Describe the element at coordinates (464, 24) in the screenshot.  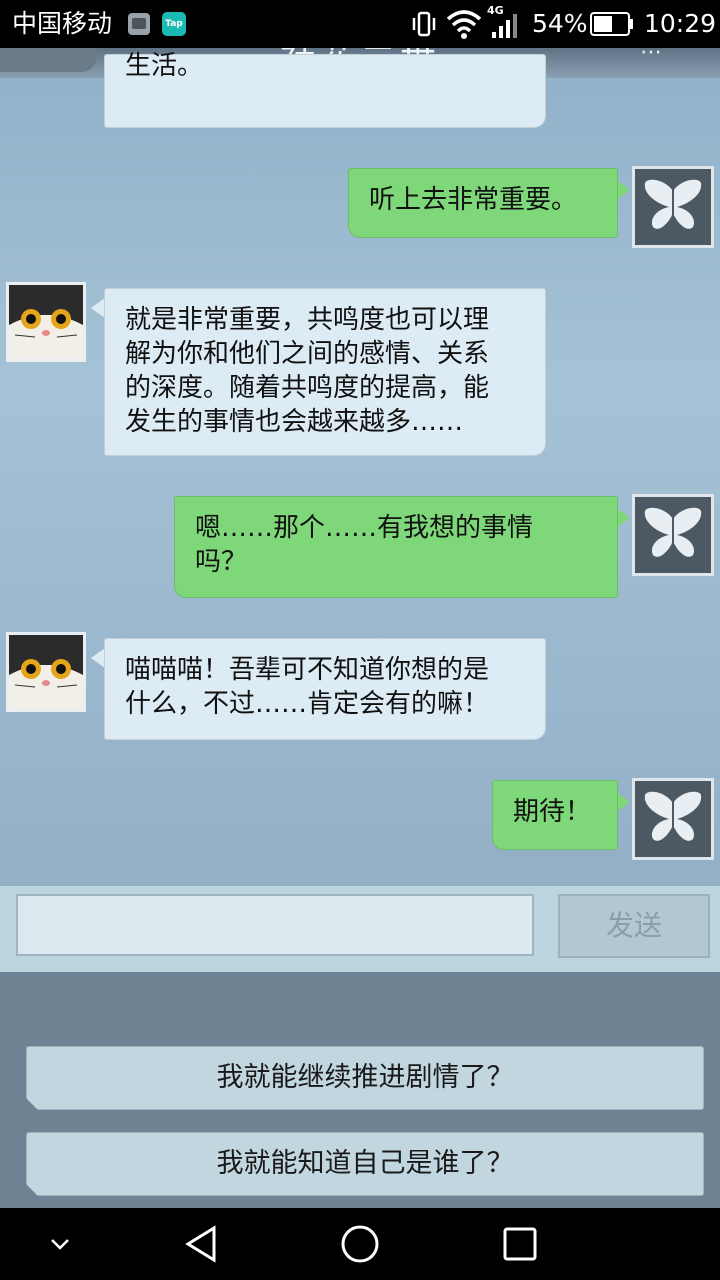
I see `wifi-icon` at that location.